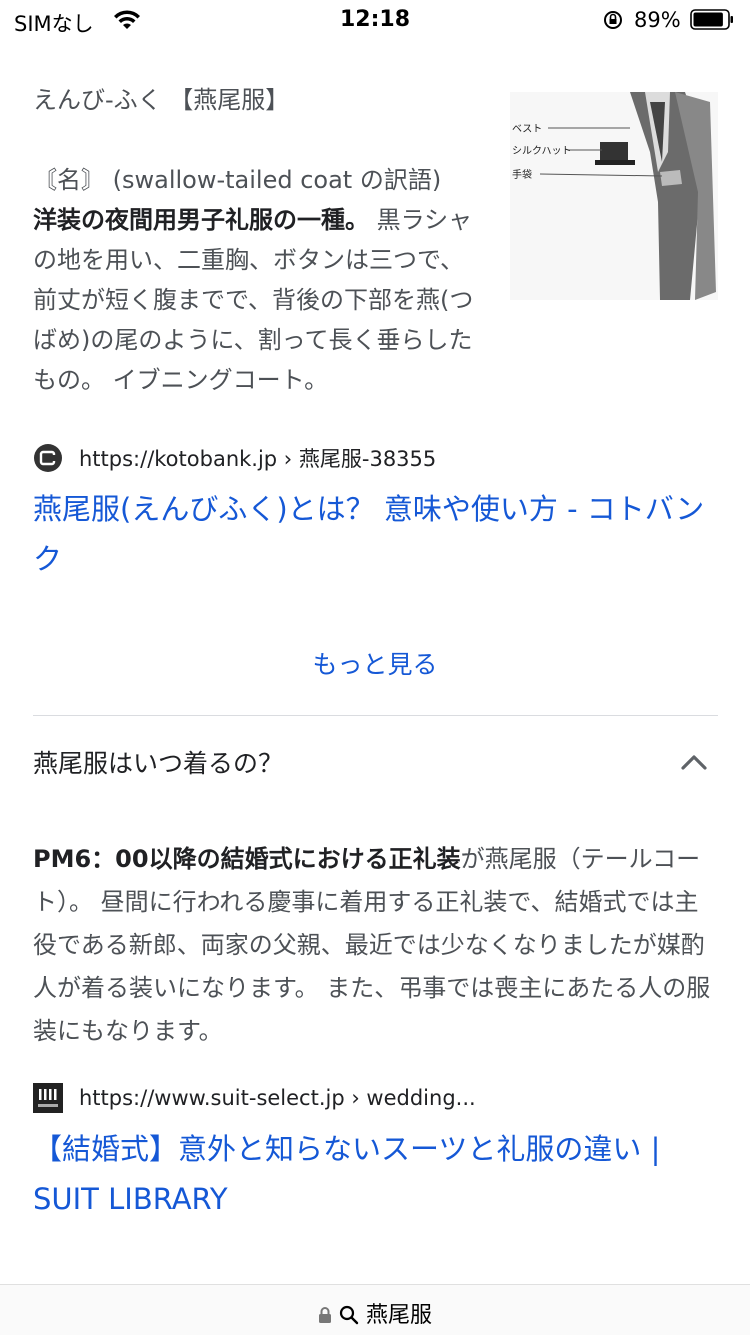 This screenshot has height=1335, width=750. Describe the element at coordinates (542, 151) in the screenshot. I see `label-silk-hat: シルクハット` at that location.